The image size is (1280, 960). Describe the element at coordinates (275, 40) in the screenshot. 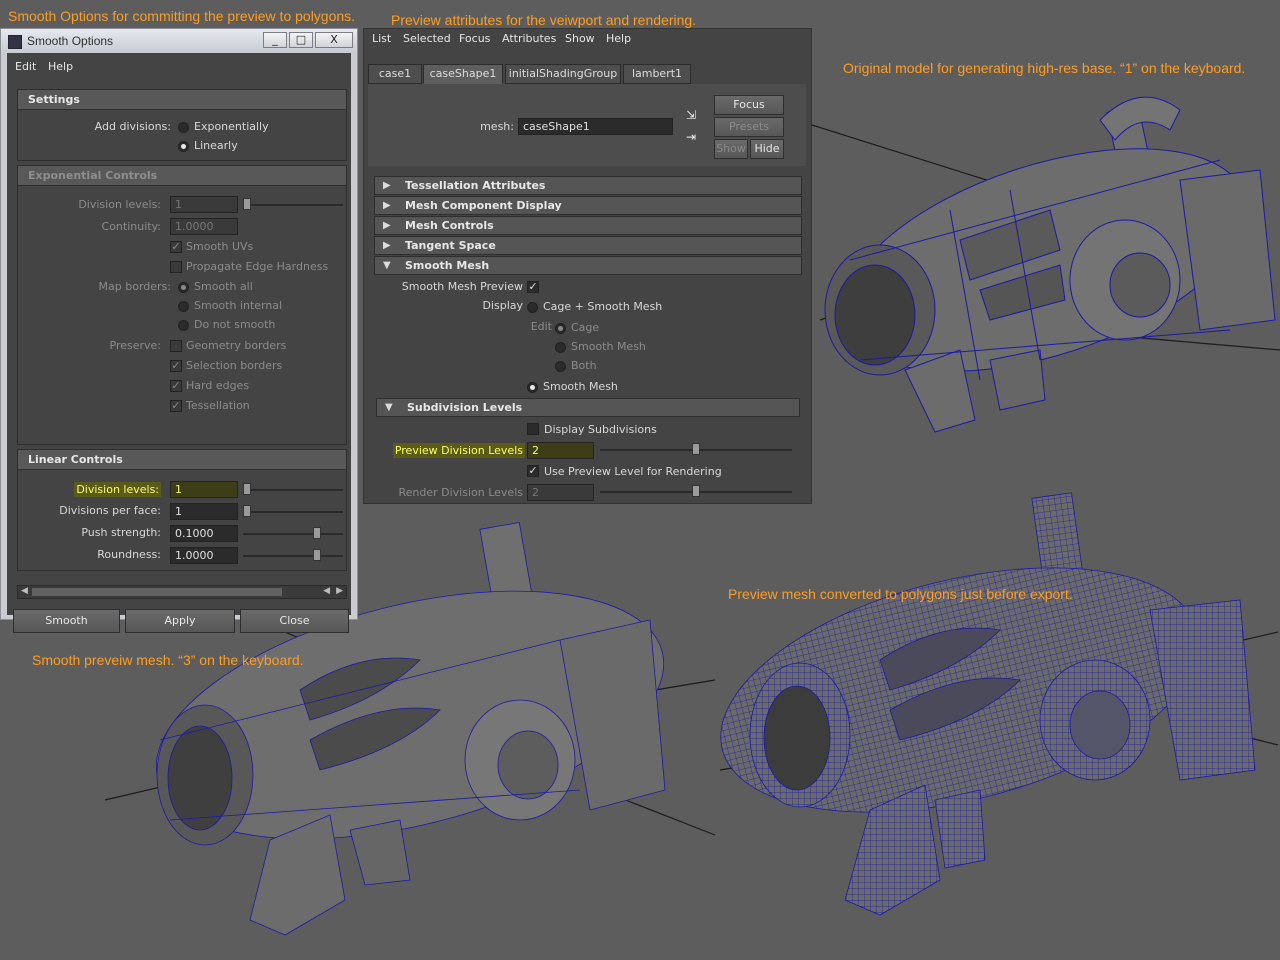

I see `minimize-button: _` at that location.